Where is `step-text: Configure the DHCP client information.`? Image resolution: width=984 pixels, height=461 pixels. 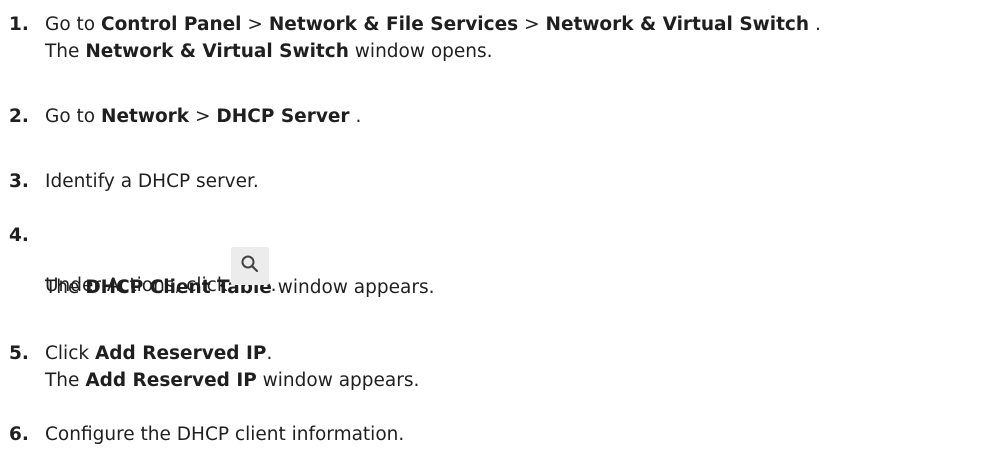
step-text: Configure the DHCP client information. is located at coordinates (225, 434).